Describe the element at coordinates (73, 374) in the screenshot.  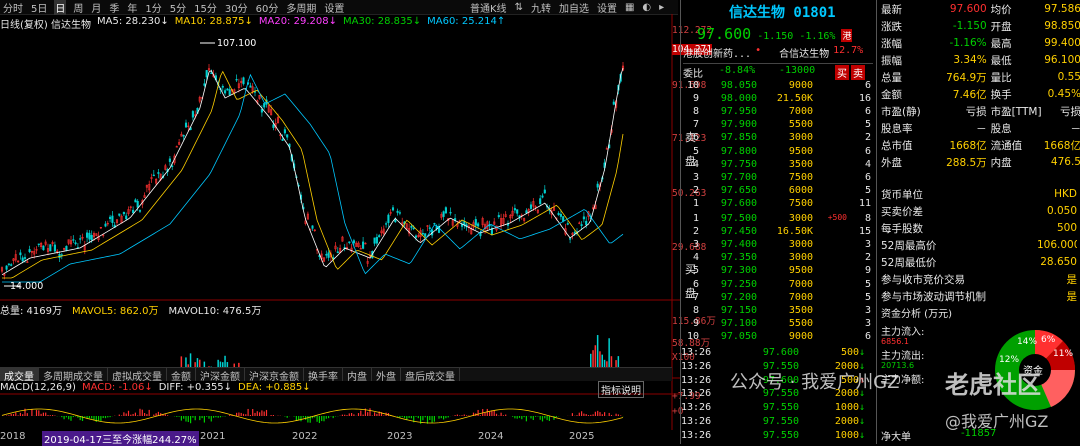
I see `tab-multi-volume: 多周期成交量` at that location.